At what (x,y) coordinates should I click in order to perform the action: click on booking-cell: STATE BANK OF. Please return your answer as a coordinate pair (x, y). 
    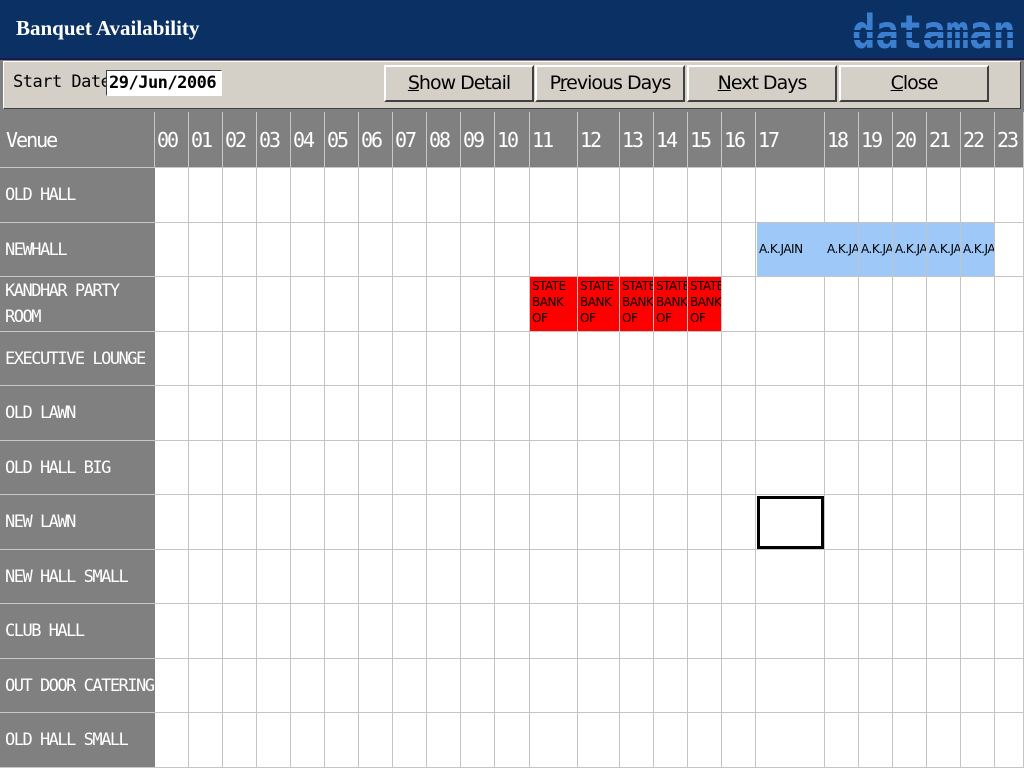
    Looking at the image, I should click on (670, 304).